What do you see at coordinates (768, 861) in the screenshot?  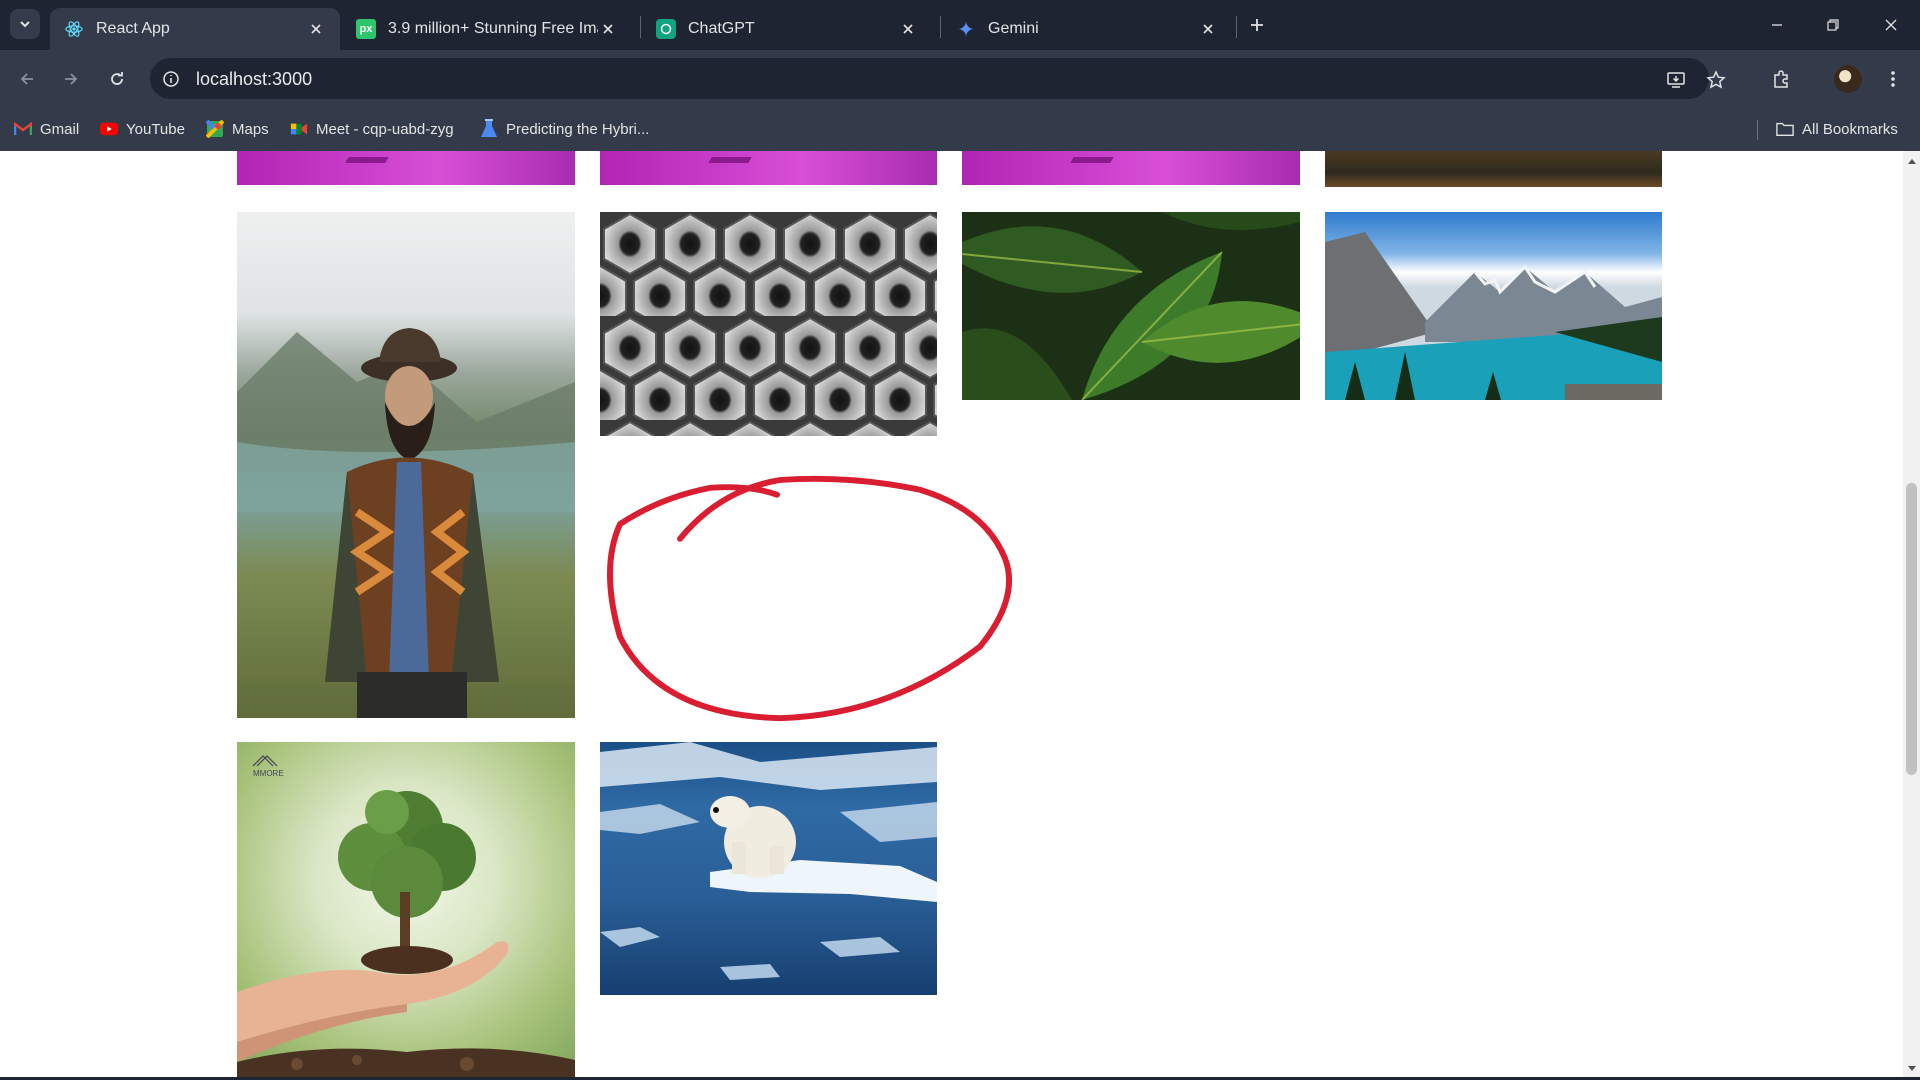 I see `polar-bear-illustration` at bounding box center [768, 861].